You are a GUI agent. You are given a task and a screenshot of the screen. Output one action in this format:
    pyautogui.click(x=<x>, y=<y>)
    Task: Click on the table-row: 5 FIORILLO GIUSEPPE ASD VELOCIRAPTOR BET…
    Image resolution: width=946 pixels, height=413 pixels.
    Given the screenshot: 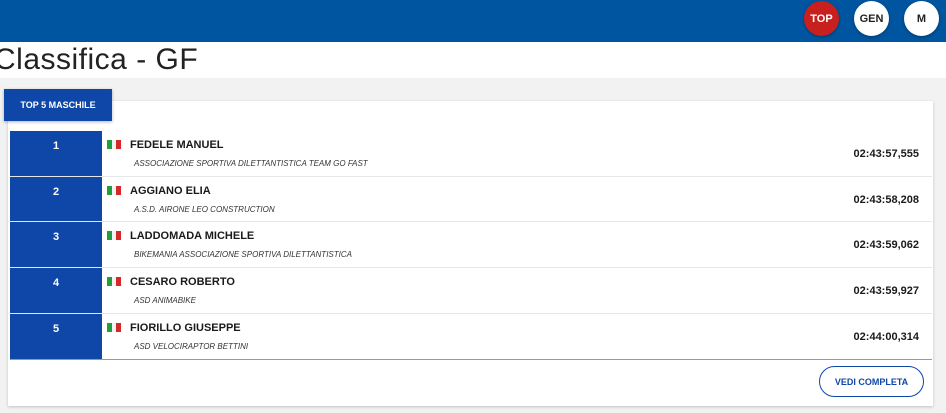 What is the action you would take?
    pyautogui.click(x=471, y=336)
    